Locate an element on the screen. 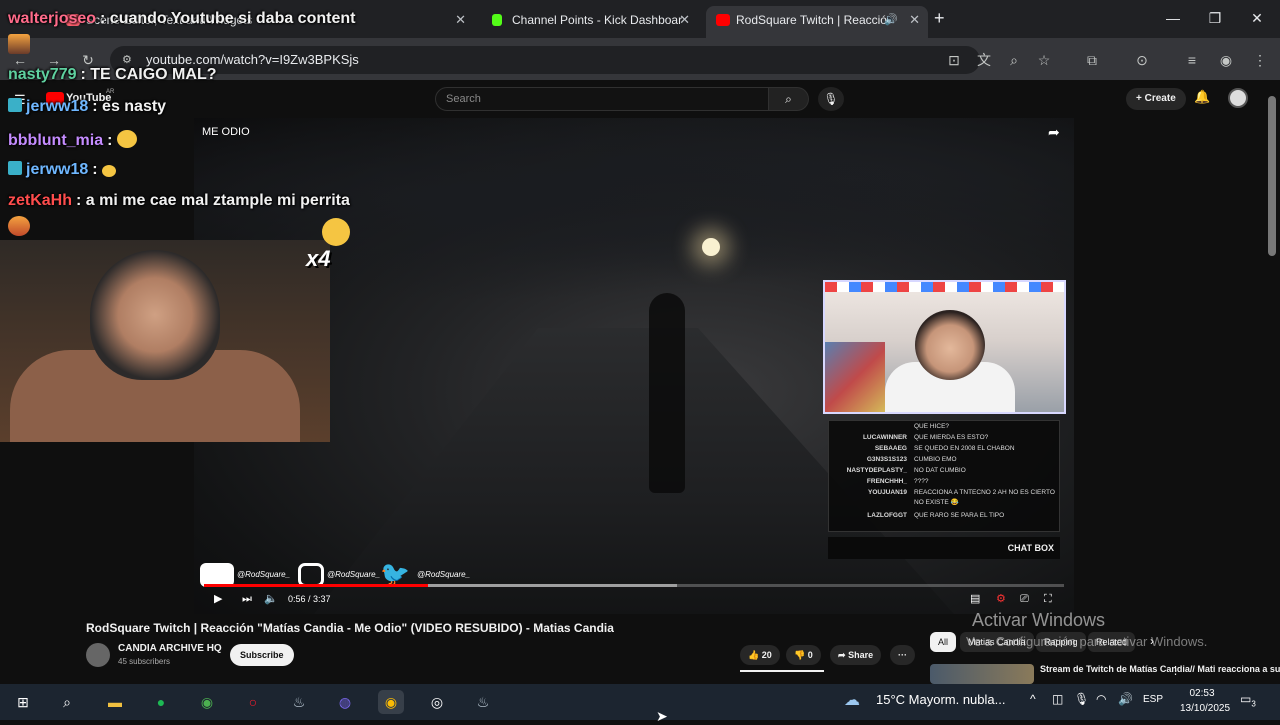  video-overlay-title: ME ODIO is located at coordinates (226, 132).